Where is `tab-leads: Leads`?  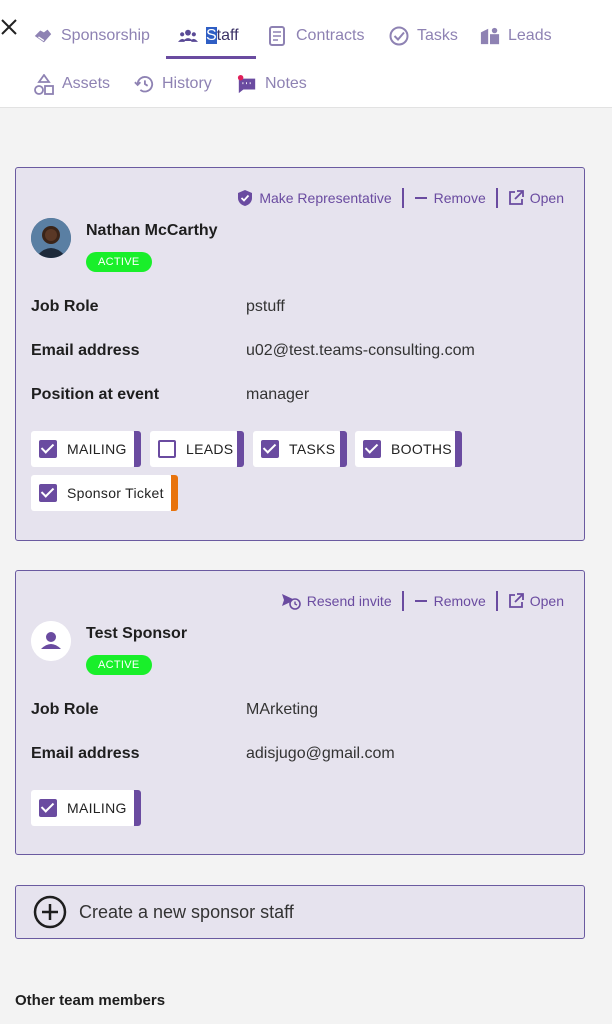
tab-leads: Leads is located at coordinates (516, 36).